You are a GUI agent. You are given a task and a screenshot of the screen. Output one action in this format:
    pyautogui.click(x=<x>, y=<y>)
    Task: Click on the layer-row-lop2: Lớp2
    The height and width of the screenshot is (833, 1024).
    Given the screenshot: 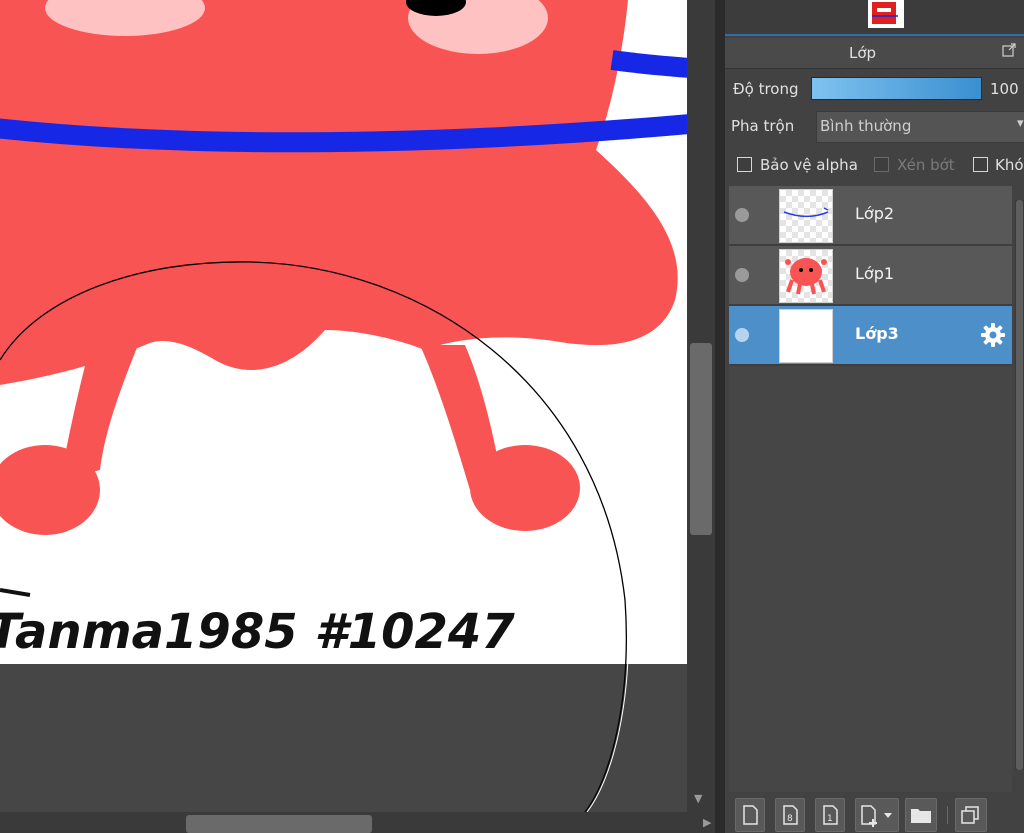 What is the action you would take?
    pyautogui.click(x=870, y=216)
    